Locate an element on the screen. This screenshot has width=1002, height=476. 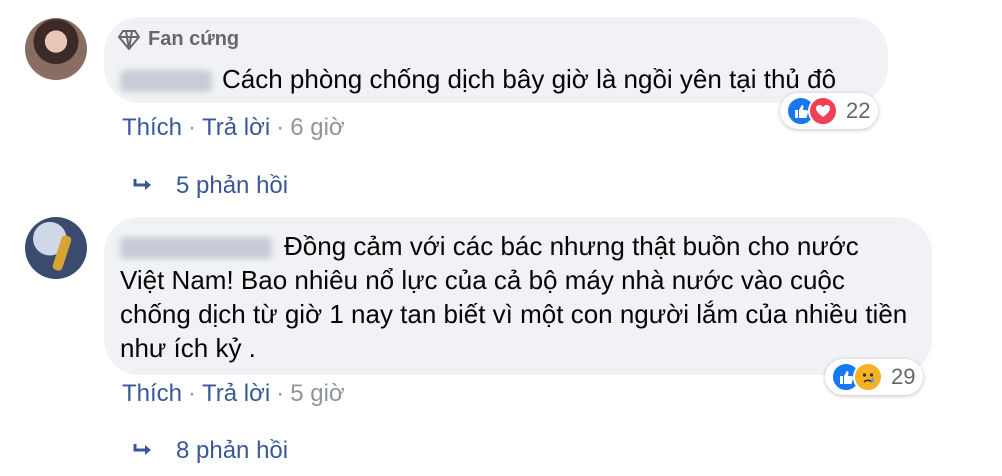
reaction-summary: 22 is located at coordinates (829, 111).